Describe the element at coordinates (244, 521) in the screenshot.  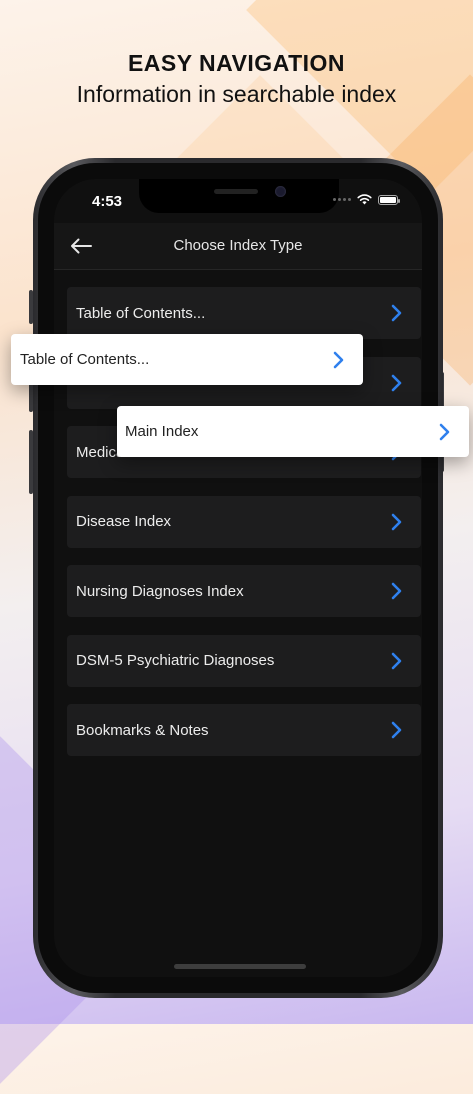
I see `list-item-disease-index: Disease Index` at that location.